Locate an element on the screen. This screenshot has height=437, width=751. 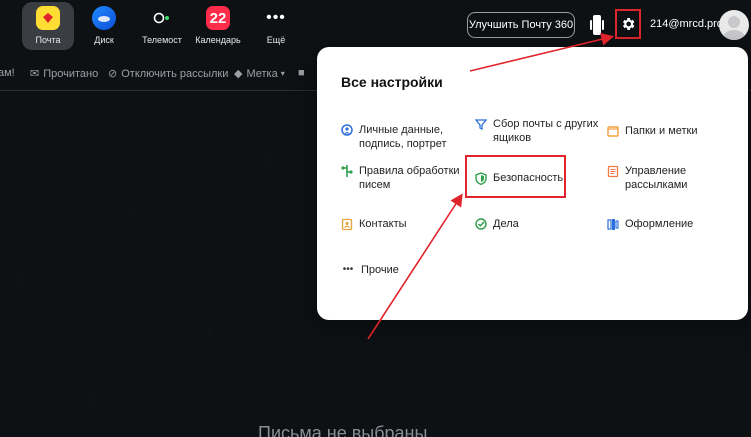
avatar is located at coordinates (734, 25).